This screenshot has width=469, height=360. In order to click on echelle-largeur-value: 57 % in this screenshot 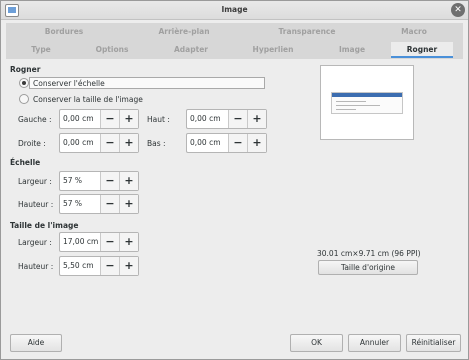, I will do `click(80, 181)`.